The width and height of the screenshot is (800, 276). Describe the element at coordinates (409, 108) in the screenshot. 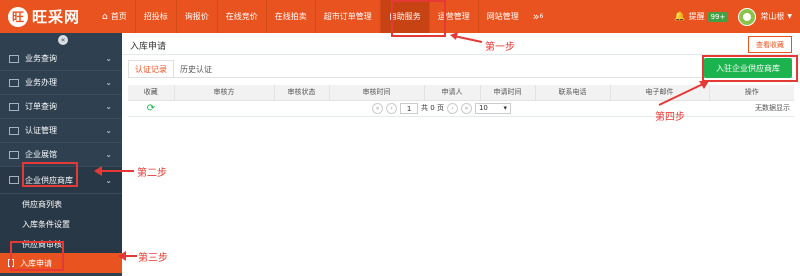

I see `page-number-input: 1` at that location.